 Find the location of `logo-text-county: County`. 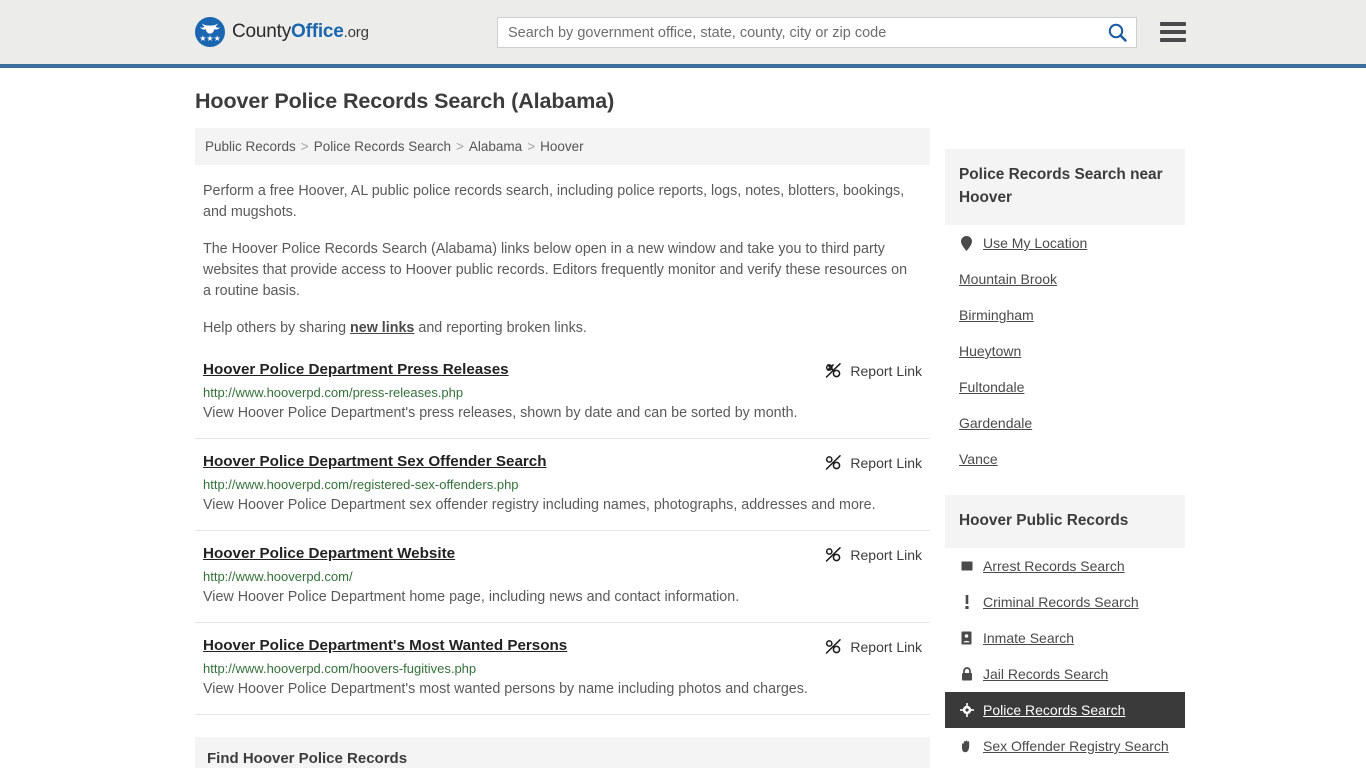

logo-text-county: County is located at coordinates (262, 31).